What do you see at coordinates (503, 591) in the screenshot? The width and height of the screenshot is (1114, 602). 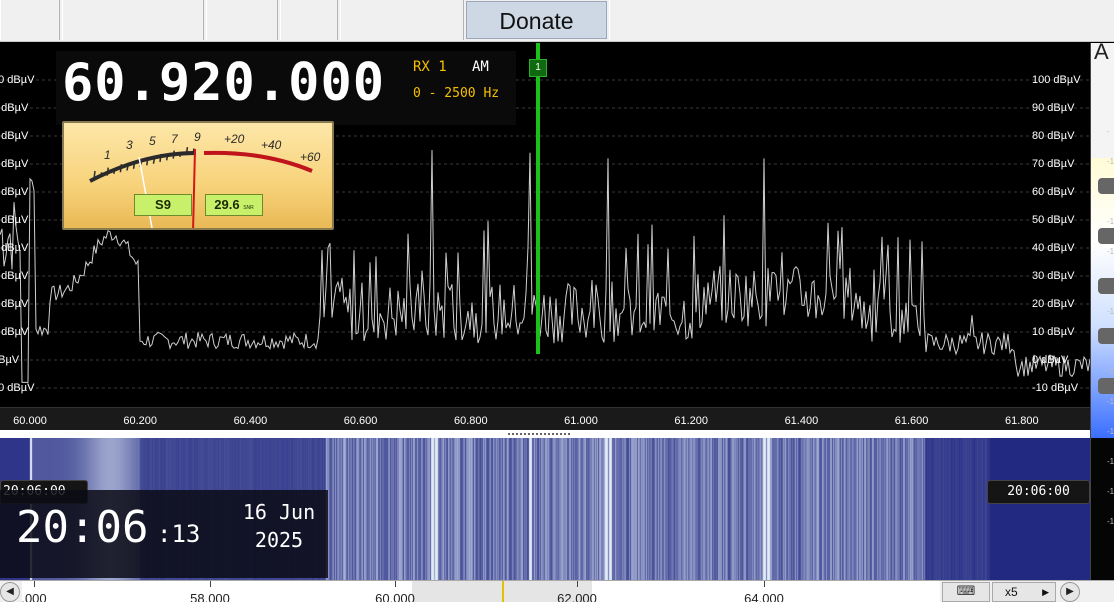 I see `band-cursor` at bounding box center [503, 591].